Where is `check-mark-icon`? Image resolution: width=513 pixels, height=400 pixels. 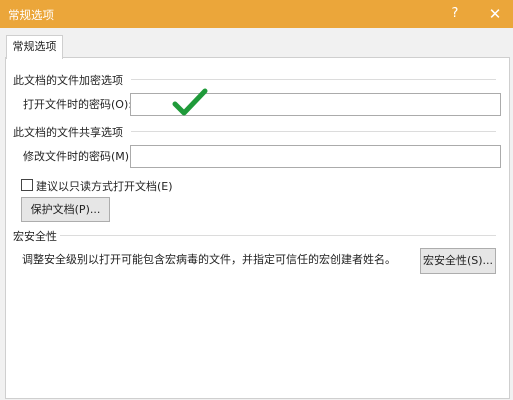
check-mark-icon is located at coordinates (190, 102).